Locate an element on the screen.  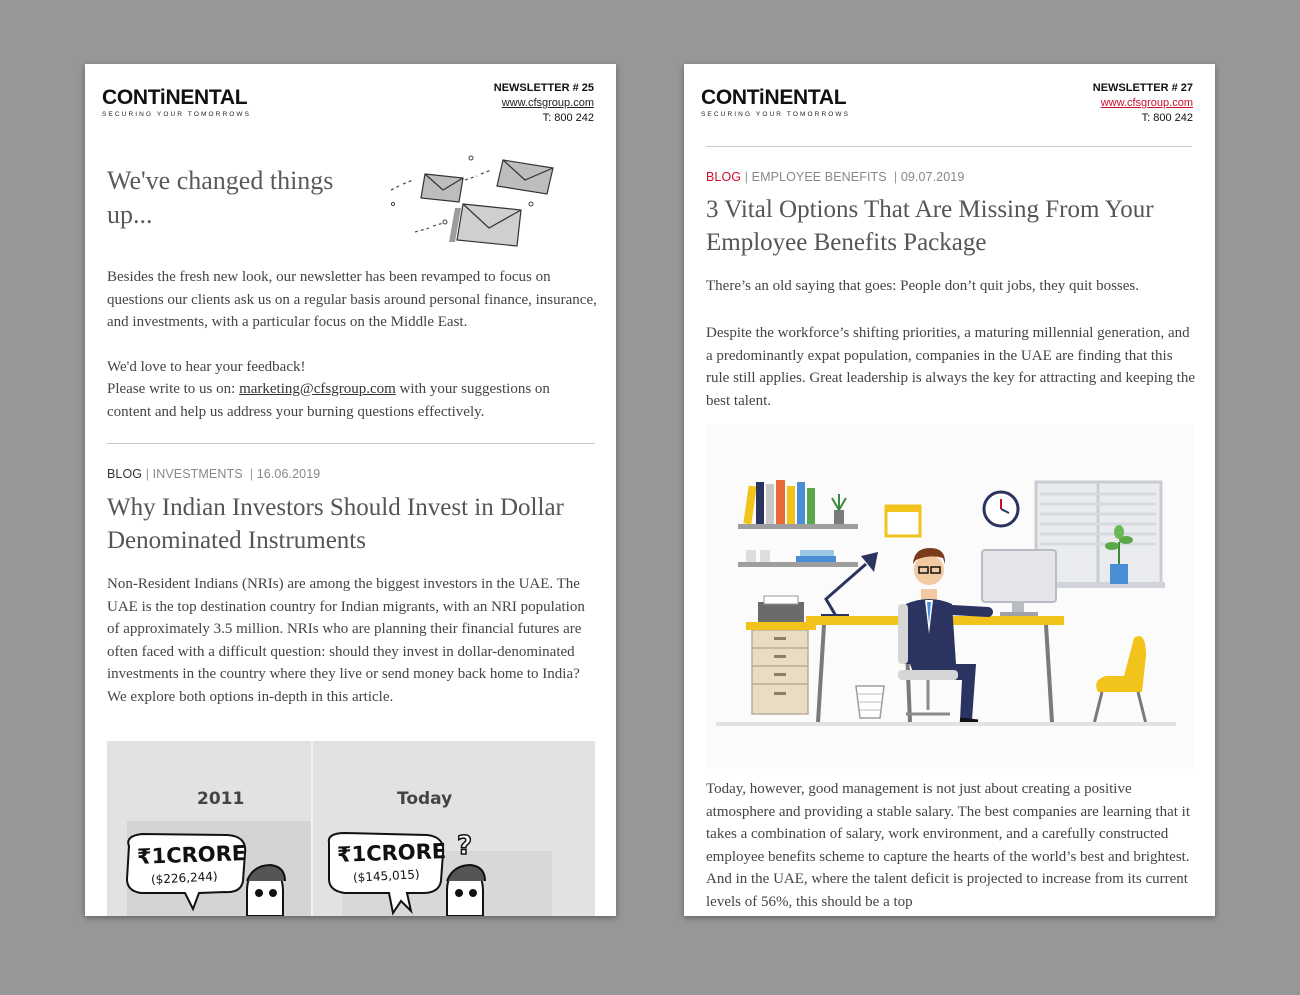
feedback-prefix: Please write to us on: is located at coordinates (173, 389).